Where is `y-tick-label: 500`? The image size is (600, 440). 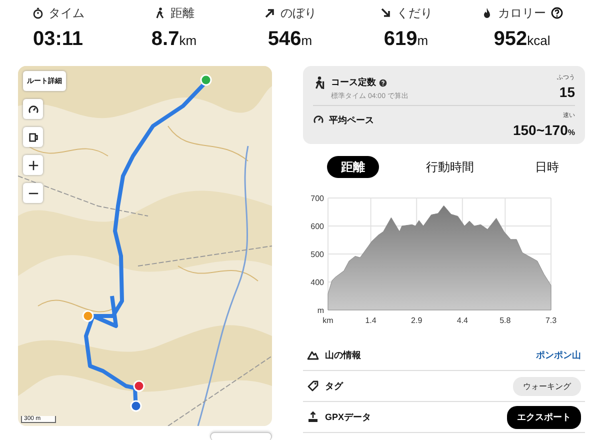 y-tick-label: 500 is located at coordinates (317, 254).